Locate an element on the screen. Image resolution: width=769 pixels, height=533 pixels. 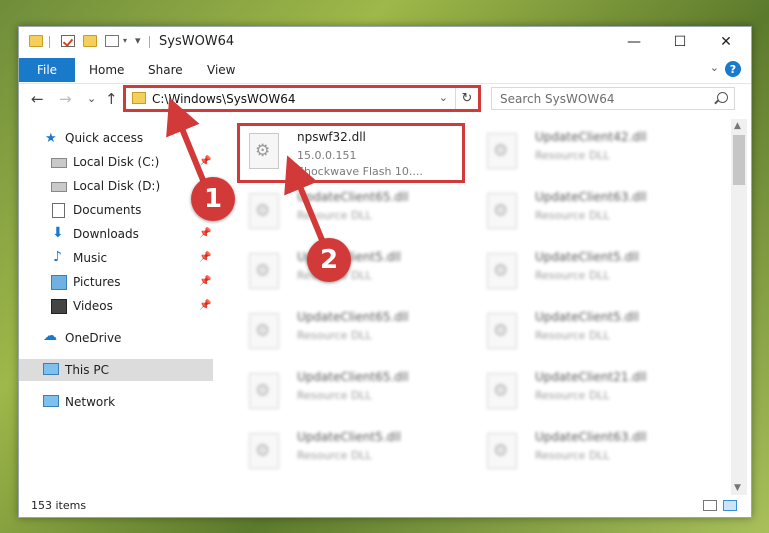
help-icon: ? is located at coordinates (733, 69).